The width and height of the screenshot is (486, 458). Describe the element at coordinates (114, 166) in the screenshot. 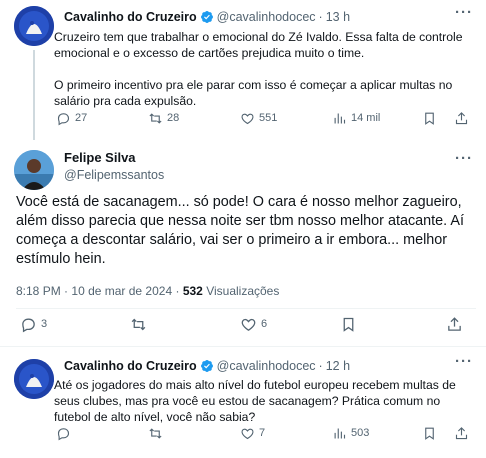

I see `main-author: Felipe Silva @Felipemssantos` at that location.